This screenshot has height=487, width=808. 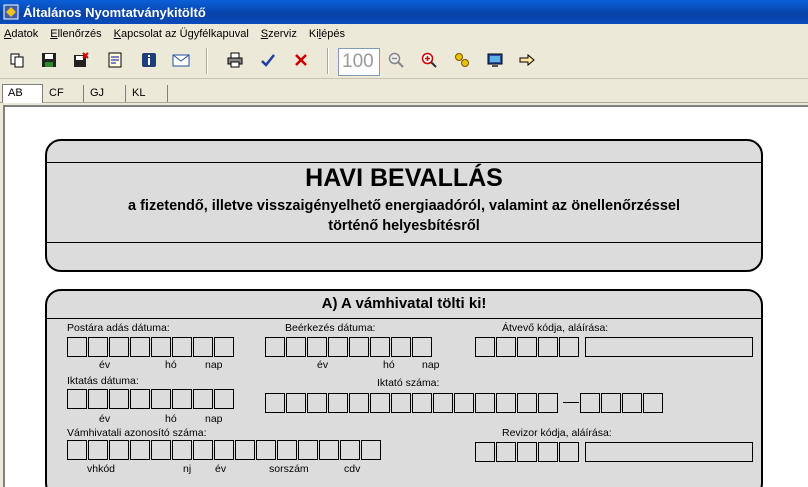 I want to click on tab-cf: CF, so click(x=64, y=93).